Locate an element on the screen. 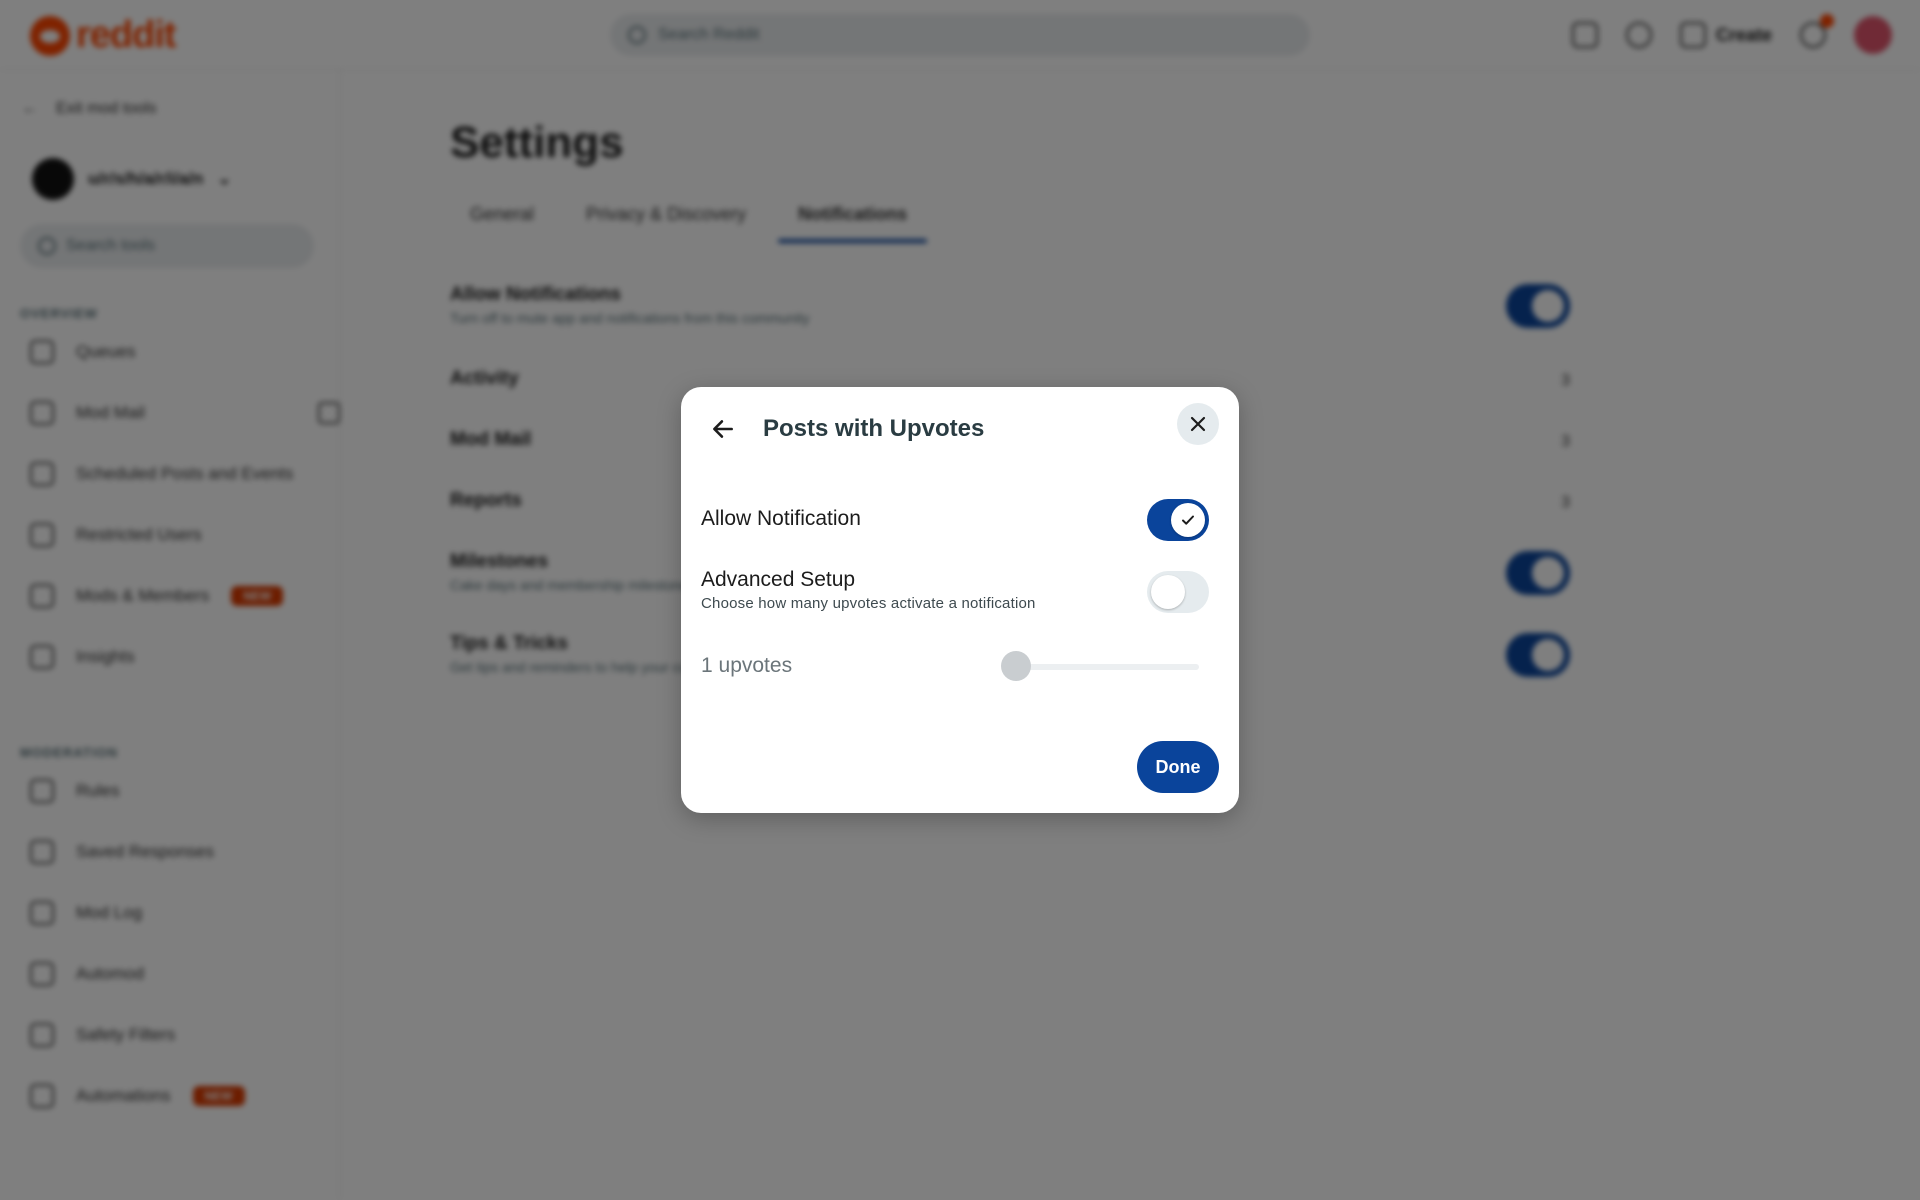  close-icon is located at coordinates (1198, 424).